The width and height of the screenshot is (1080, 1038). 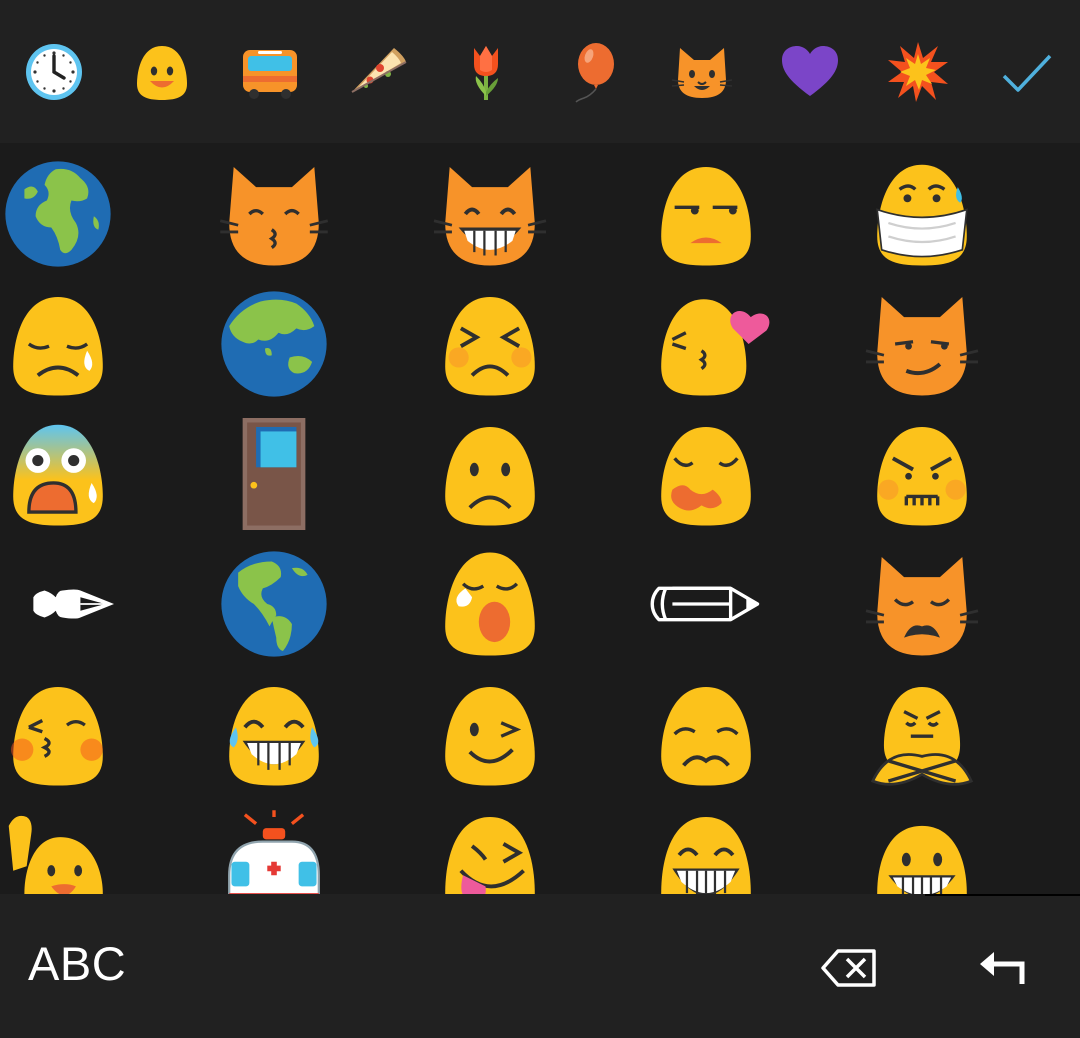 I want to click on tab-done, so click(x=1026, y=71).